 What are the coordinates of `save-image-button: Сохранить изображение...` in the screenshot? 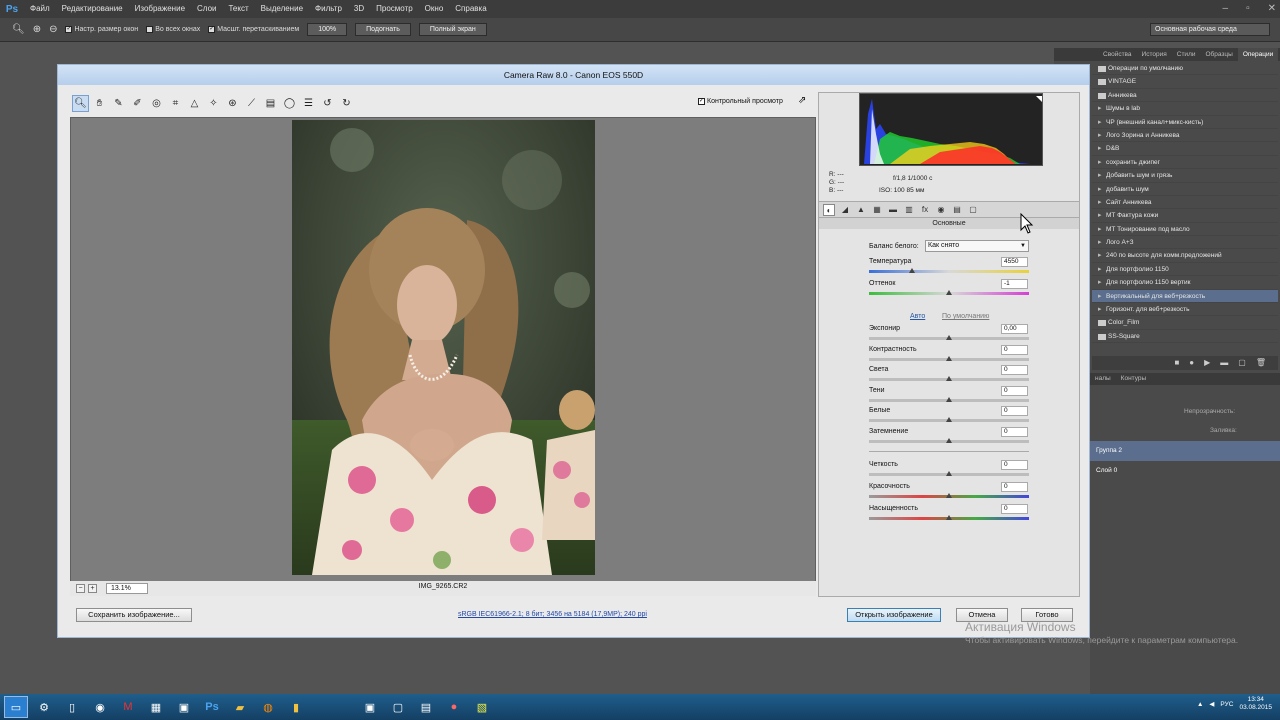 It's located at (134, 615).